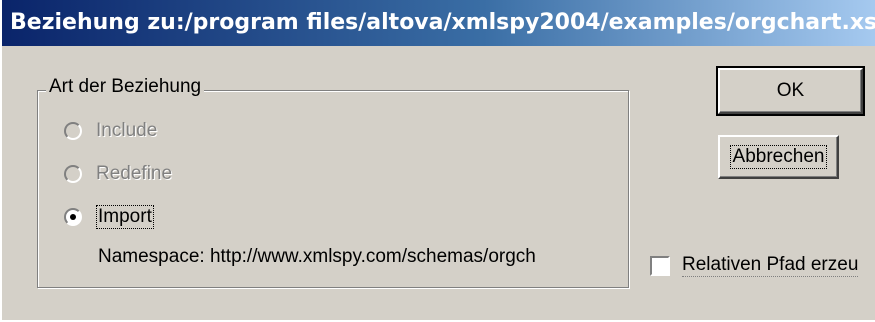 Image resolution: width=875 pixels, height=322 pixels. I want to click on radio-label-redefine: Redefine, so click(134, 173).